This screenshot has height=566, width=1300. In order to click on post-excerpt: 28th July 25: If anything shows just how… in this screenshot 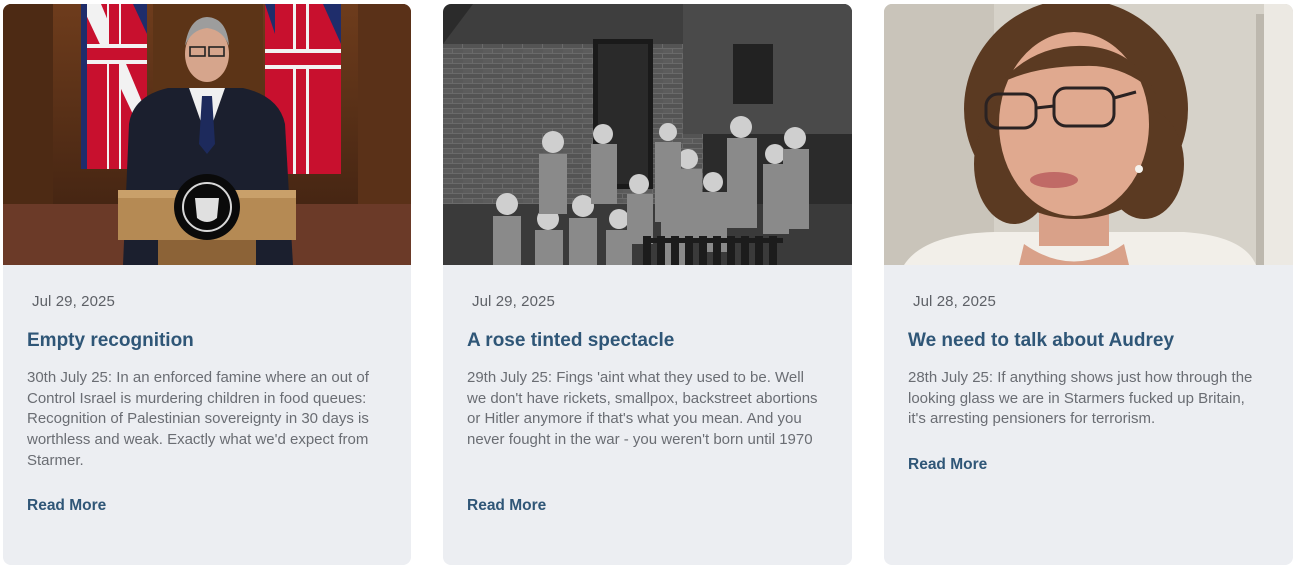, I will do `click(1080, 398)`.